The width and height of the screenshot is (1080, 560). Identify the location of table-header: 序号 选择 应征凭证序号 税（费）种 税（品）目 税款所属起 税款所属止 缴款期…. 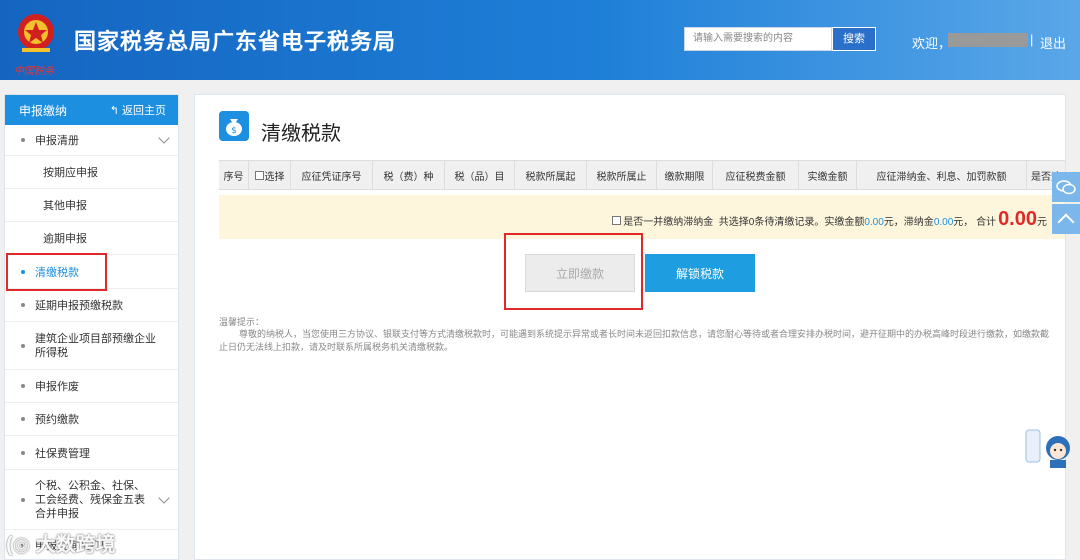
(642, 175).